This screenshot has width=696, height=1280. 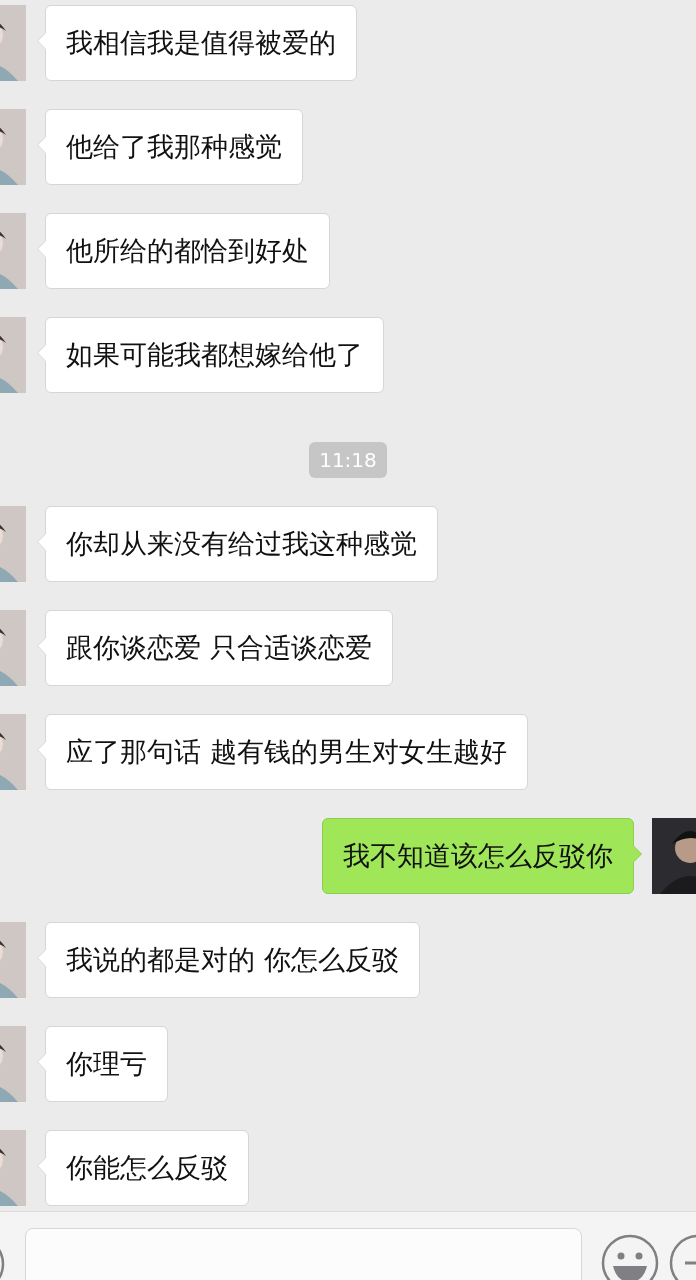 I want to click on message-bubble: 他所给的都恰到好处, so click(x=187, y=251).